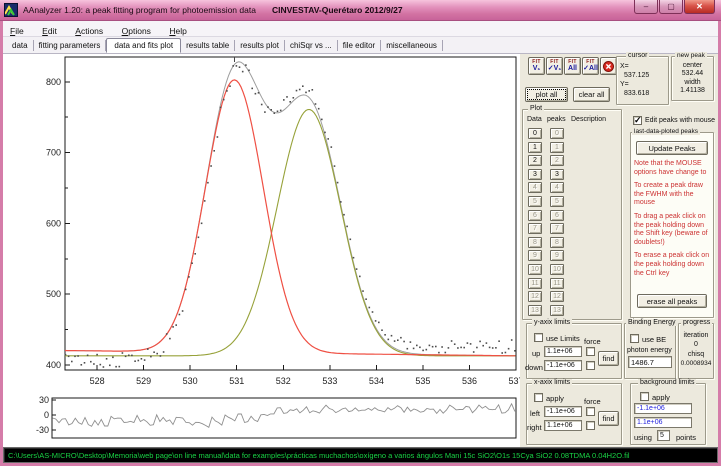 The image size is (721, 466). I want to click on bg-points-field: 5, so click(663, 435).